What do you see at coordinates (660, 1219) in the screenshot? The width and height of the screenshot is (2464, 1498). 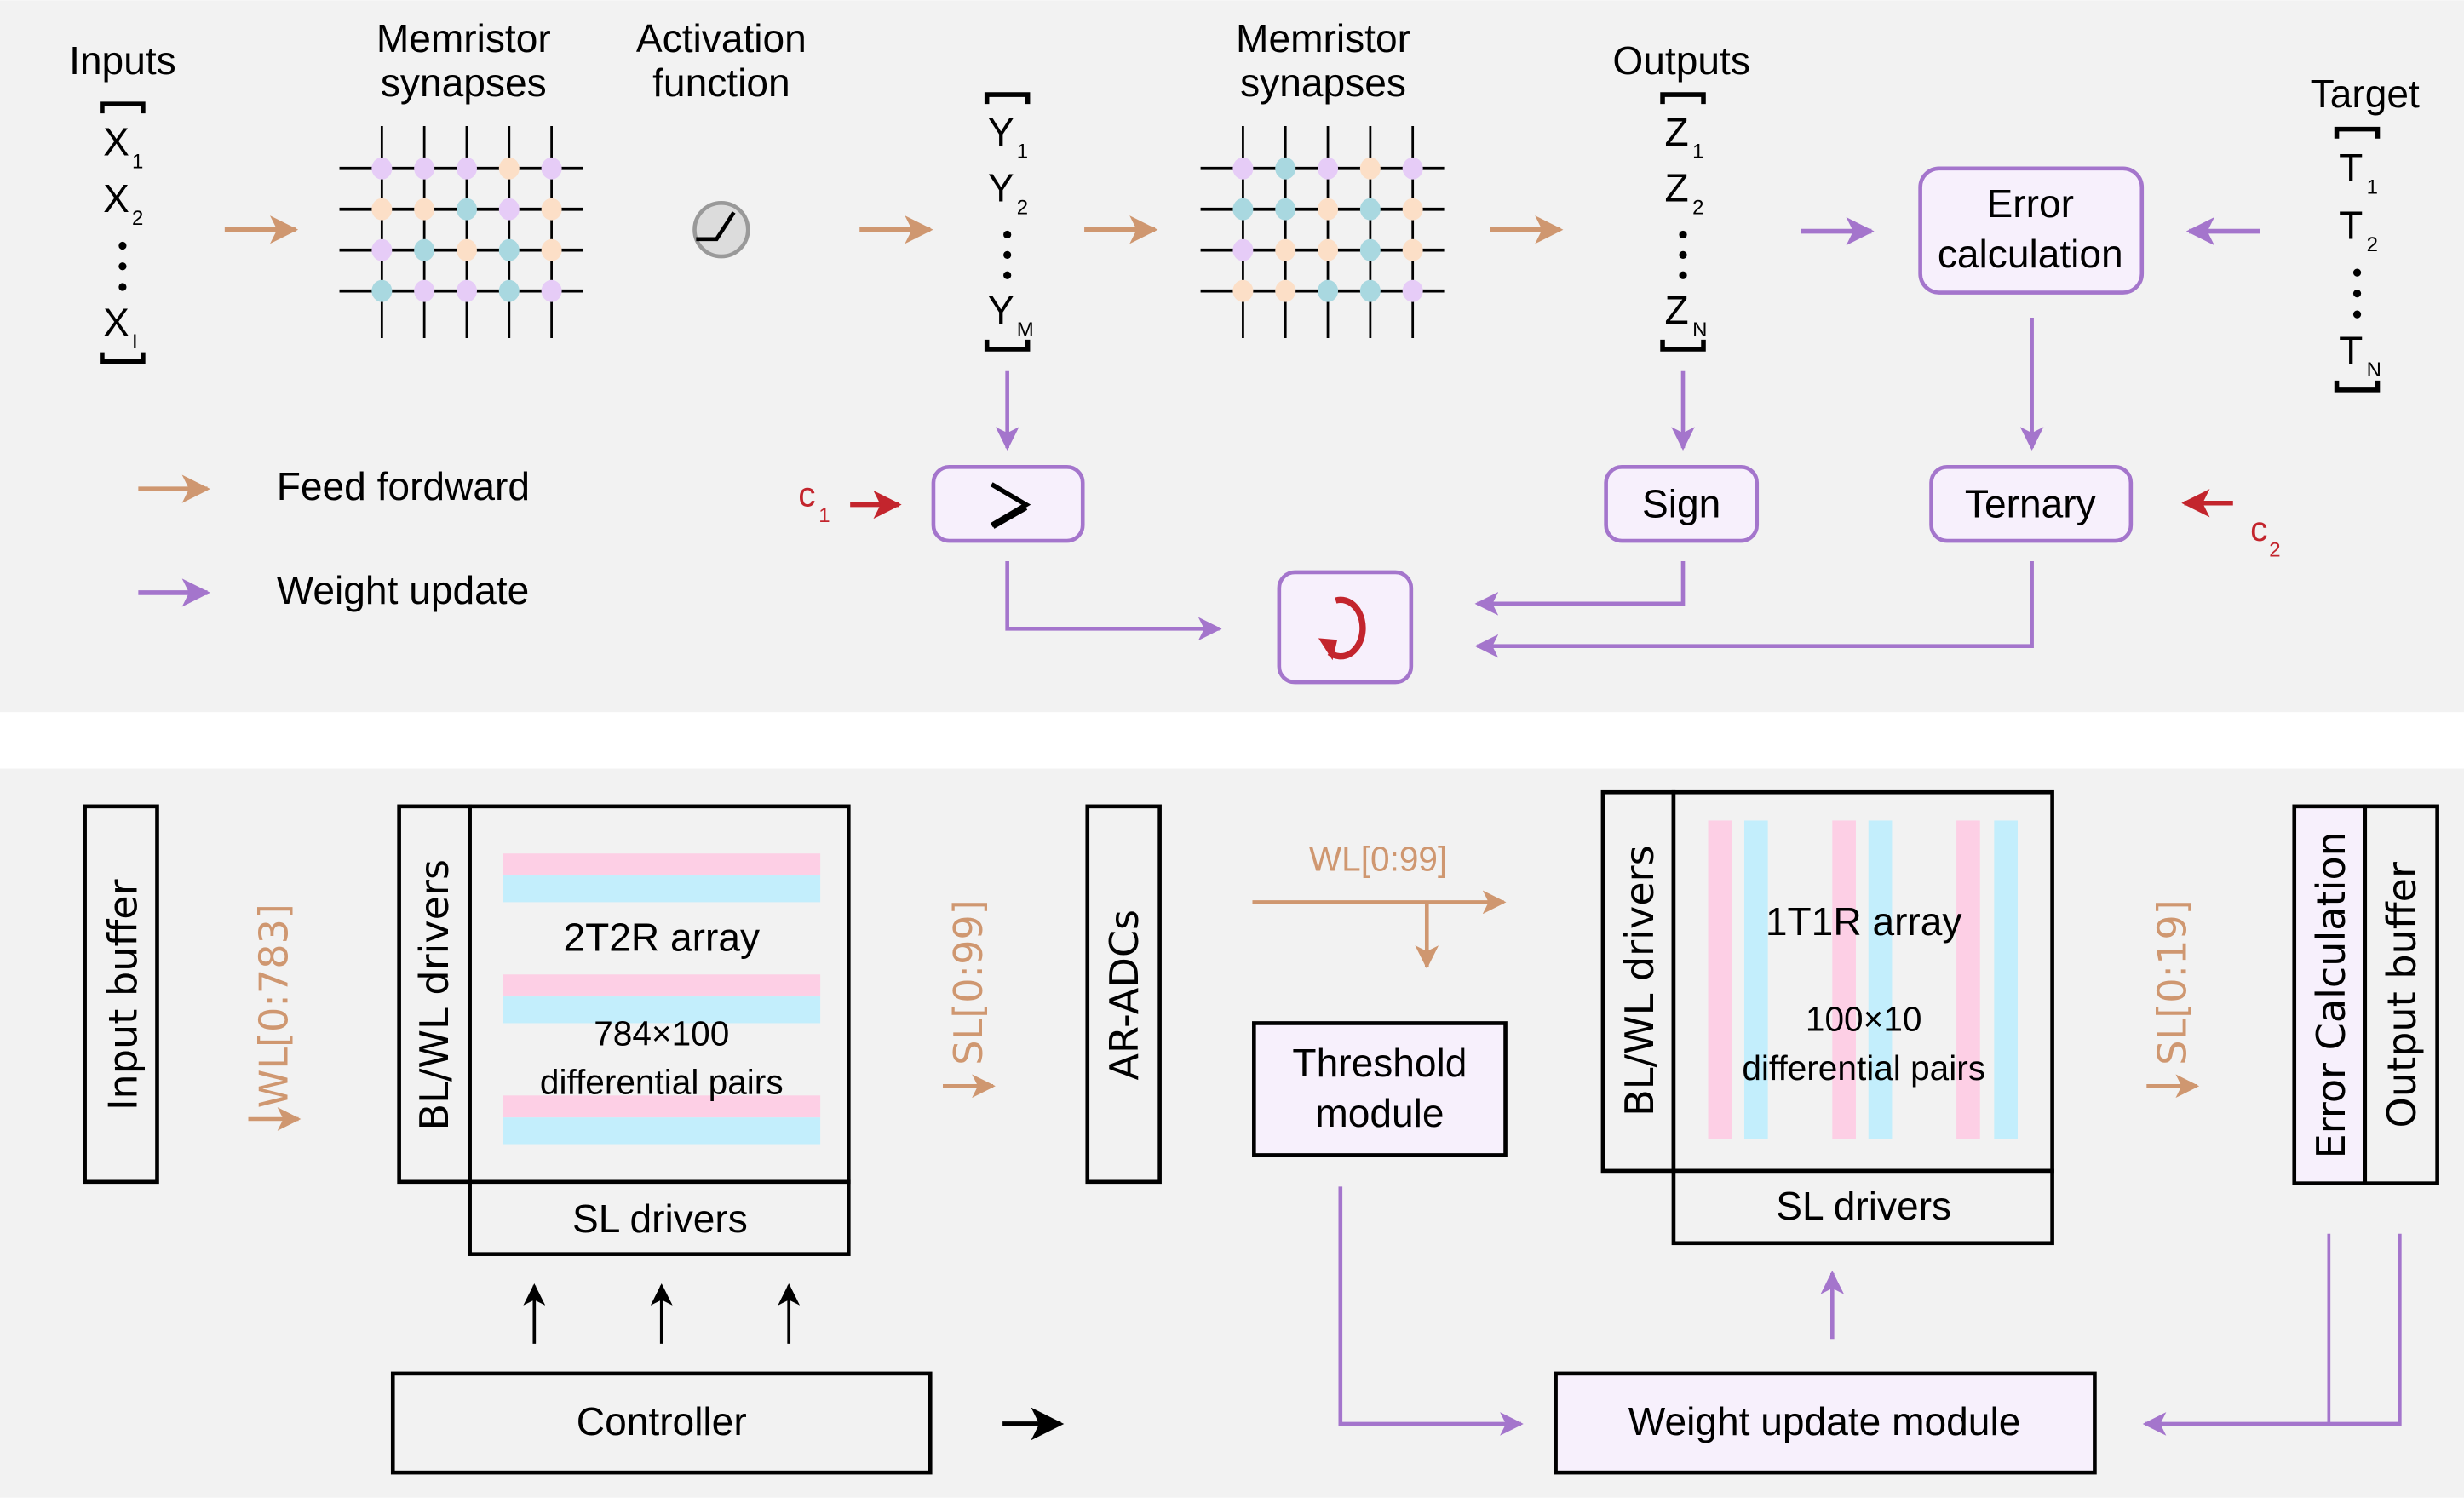 I see `sl-drivers-1-label: SL drivers` at bounding box center [660, 1219].